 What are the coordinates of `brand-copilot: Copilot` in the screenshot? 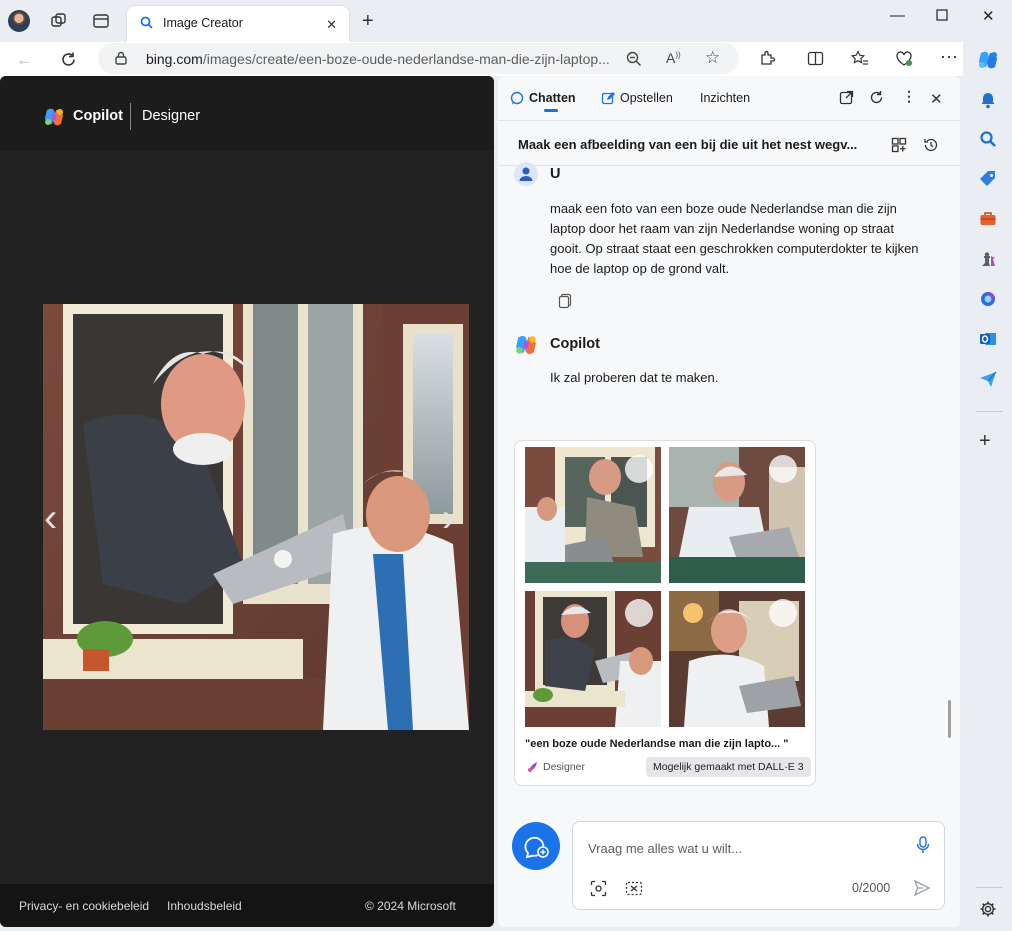 It's located at (98, 116).